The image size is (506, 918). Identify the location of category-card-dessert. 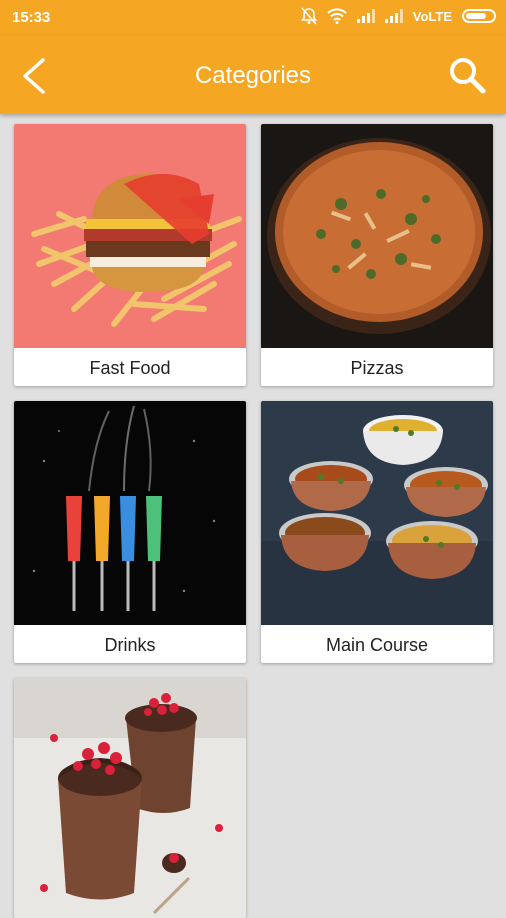
(130, 798).